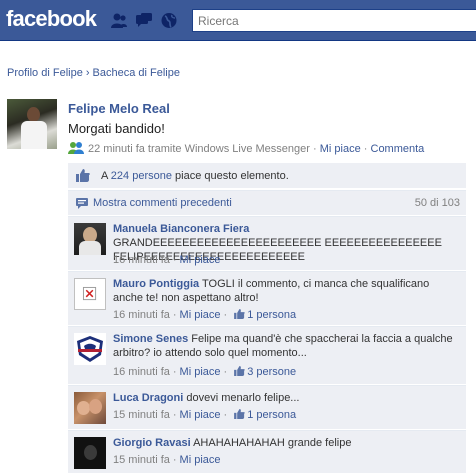 This screenshot has height=473, width=476. I want to click on top-bar: facebook Ricerca, so click(238, 20).